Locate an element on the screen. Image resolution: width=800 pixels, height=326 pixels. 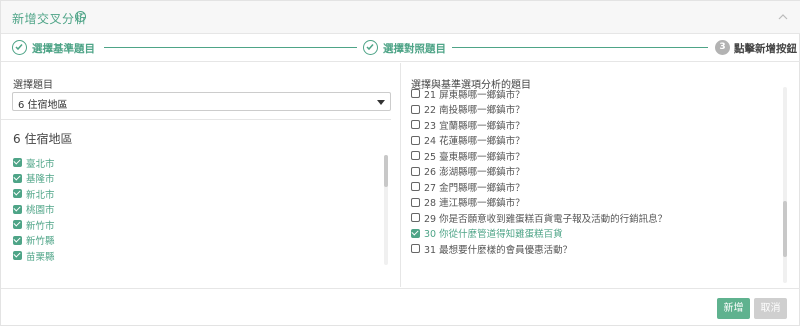
list-item: 23 宜蘭縣哪一鄉鎮市？ is located at coordinates (596, 125).